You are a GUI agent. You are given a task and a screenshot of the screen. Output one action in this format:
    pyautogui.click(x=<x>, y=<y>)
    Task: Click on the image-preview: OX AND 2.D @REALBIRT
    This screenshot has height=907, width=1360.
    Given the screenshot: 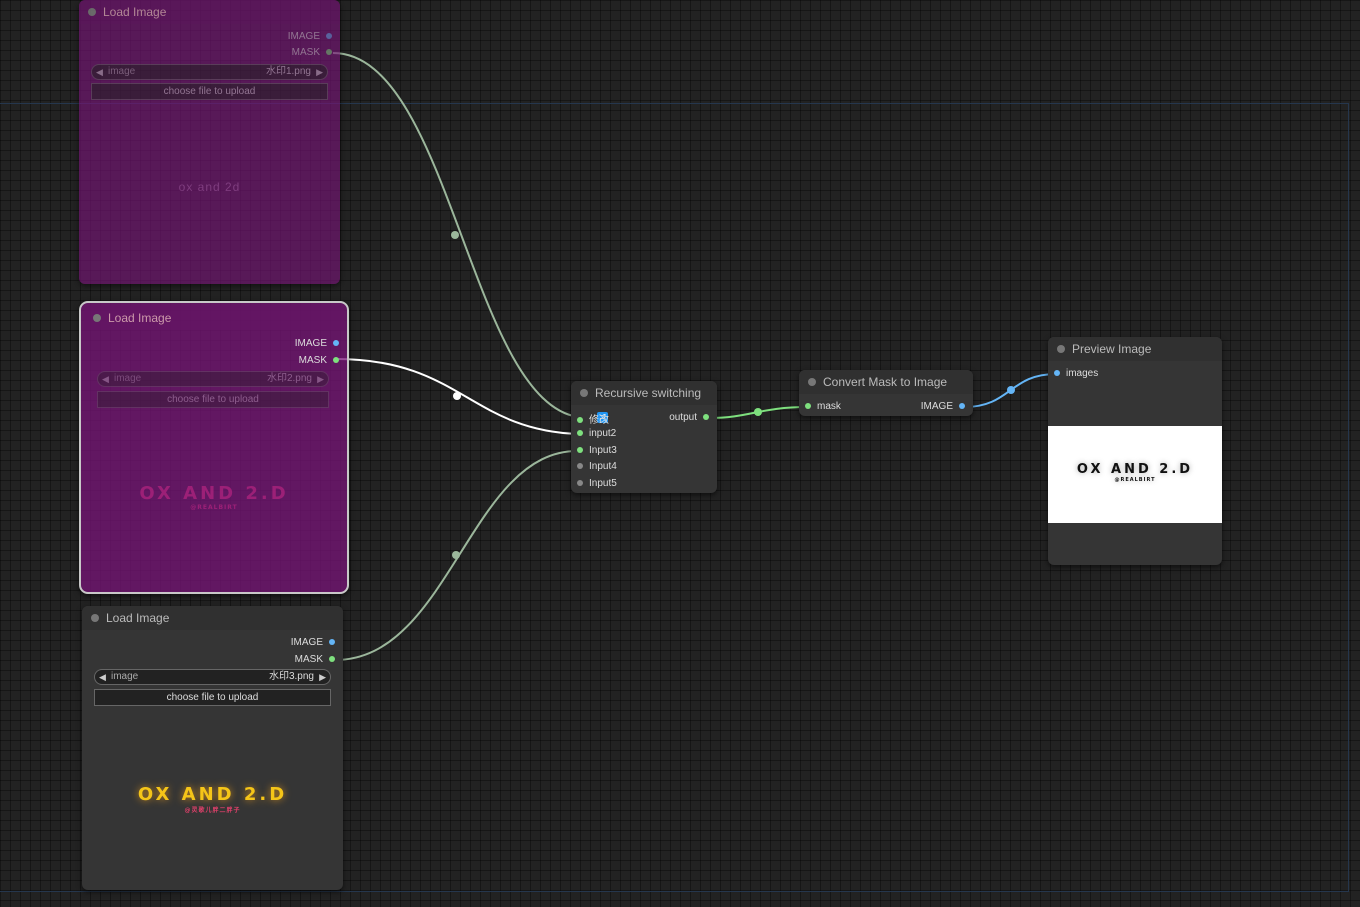 What is the action you would take?
    pyautogui.click(x=214, y=497)
    